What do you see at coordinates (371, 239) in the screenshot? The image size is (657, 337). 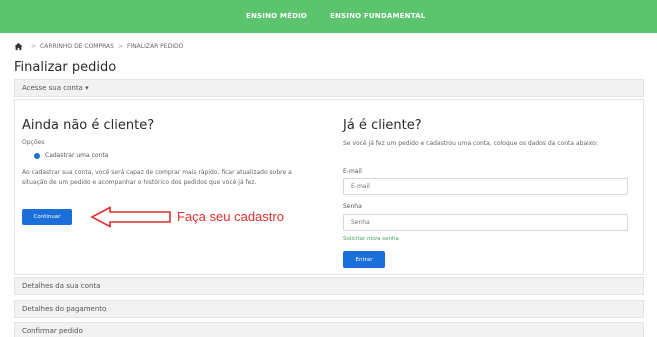 I see `forgot-password-link: Solicitar nova senha` at bounding box center [371, 239].